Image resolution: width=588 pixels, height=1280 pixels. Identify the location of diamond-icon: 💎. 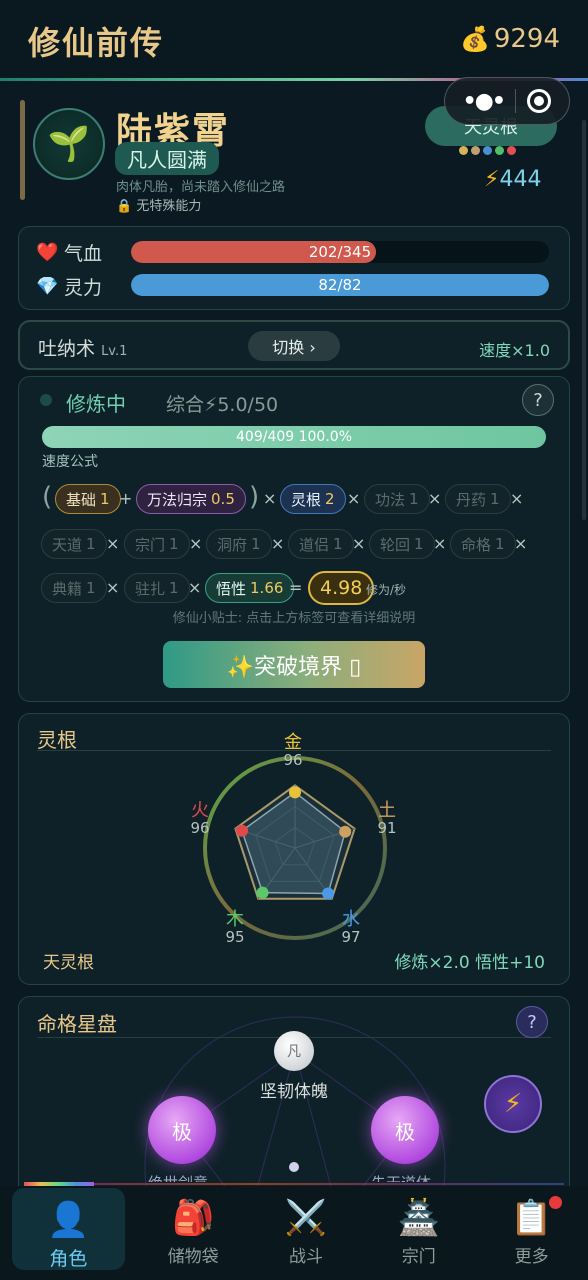
(47, 286).